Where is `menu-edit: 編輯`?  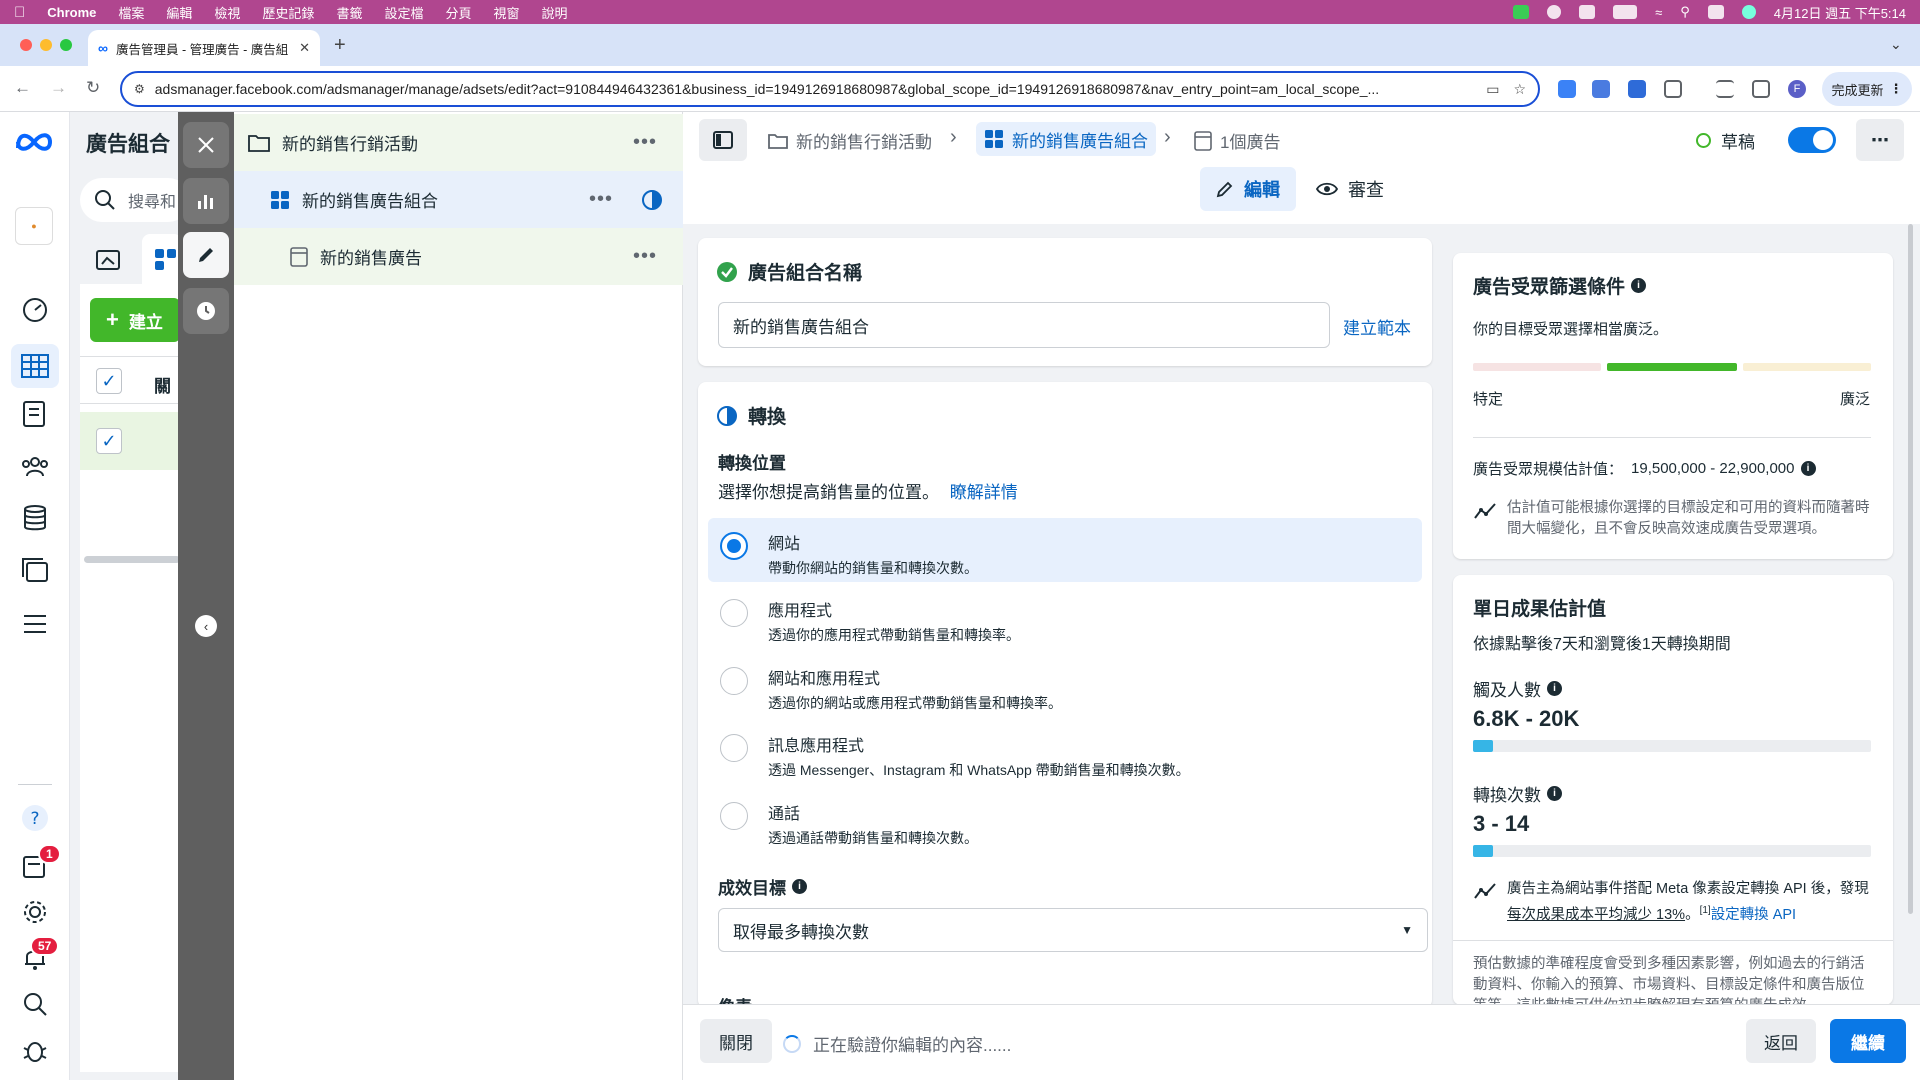
menu-edit: 編輯 is located at coordinates (179, 12).